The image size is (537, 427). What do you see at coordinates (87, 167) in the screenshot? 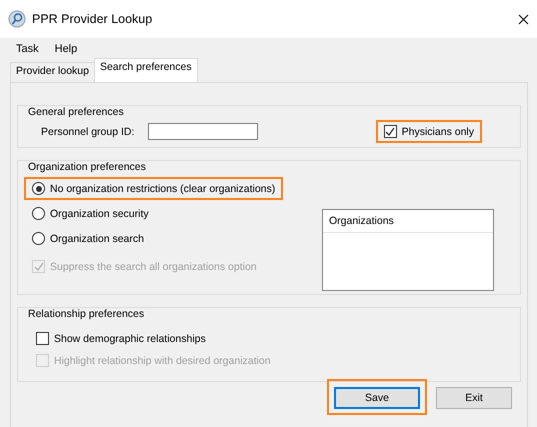
I see `group-title: Organization preferences` at bounding box center [87, 167].